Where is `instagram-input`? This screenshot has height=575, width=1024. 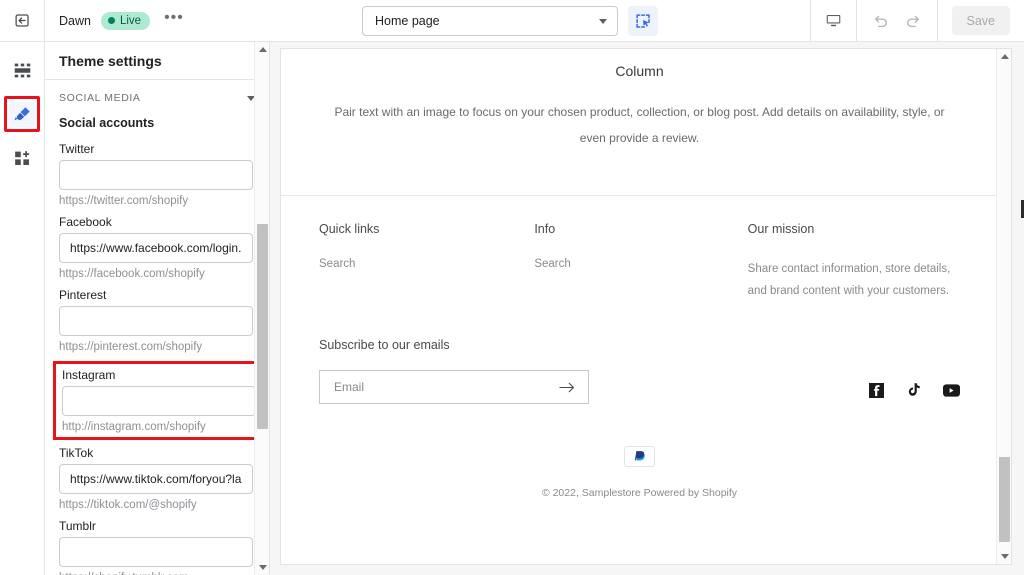 instagram-input is located at coordinates (159, 401).